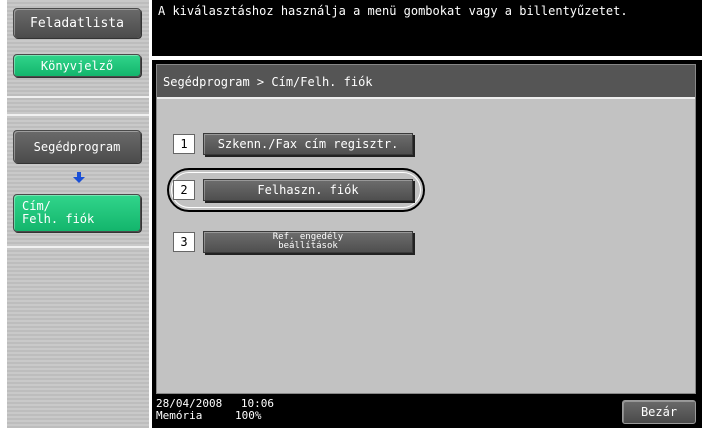 This screenshot has height=428, width=702. Describe the element at coordinates (215, 410) in the screenshot. I see `status-area: 28/04/2008 10:06 Memória 100%` at that location.